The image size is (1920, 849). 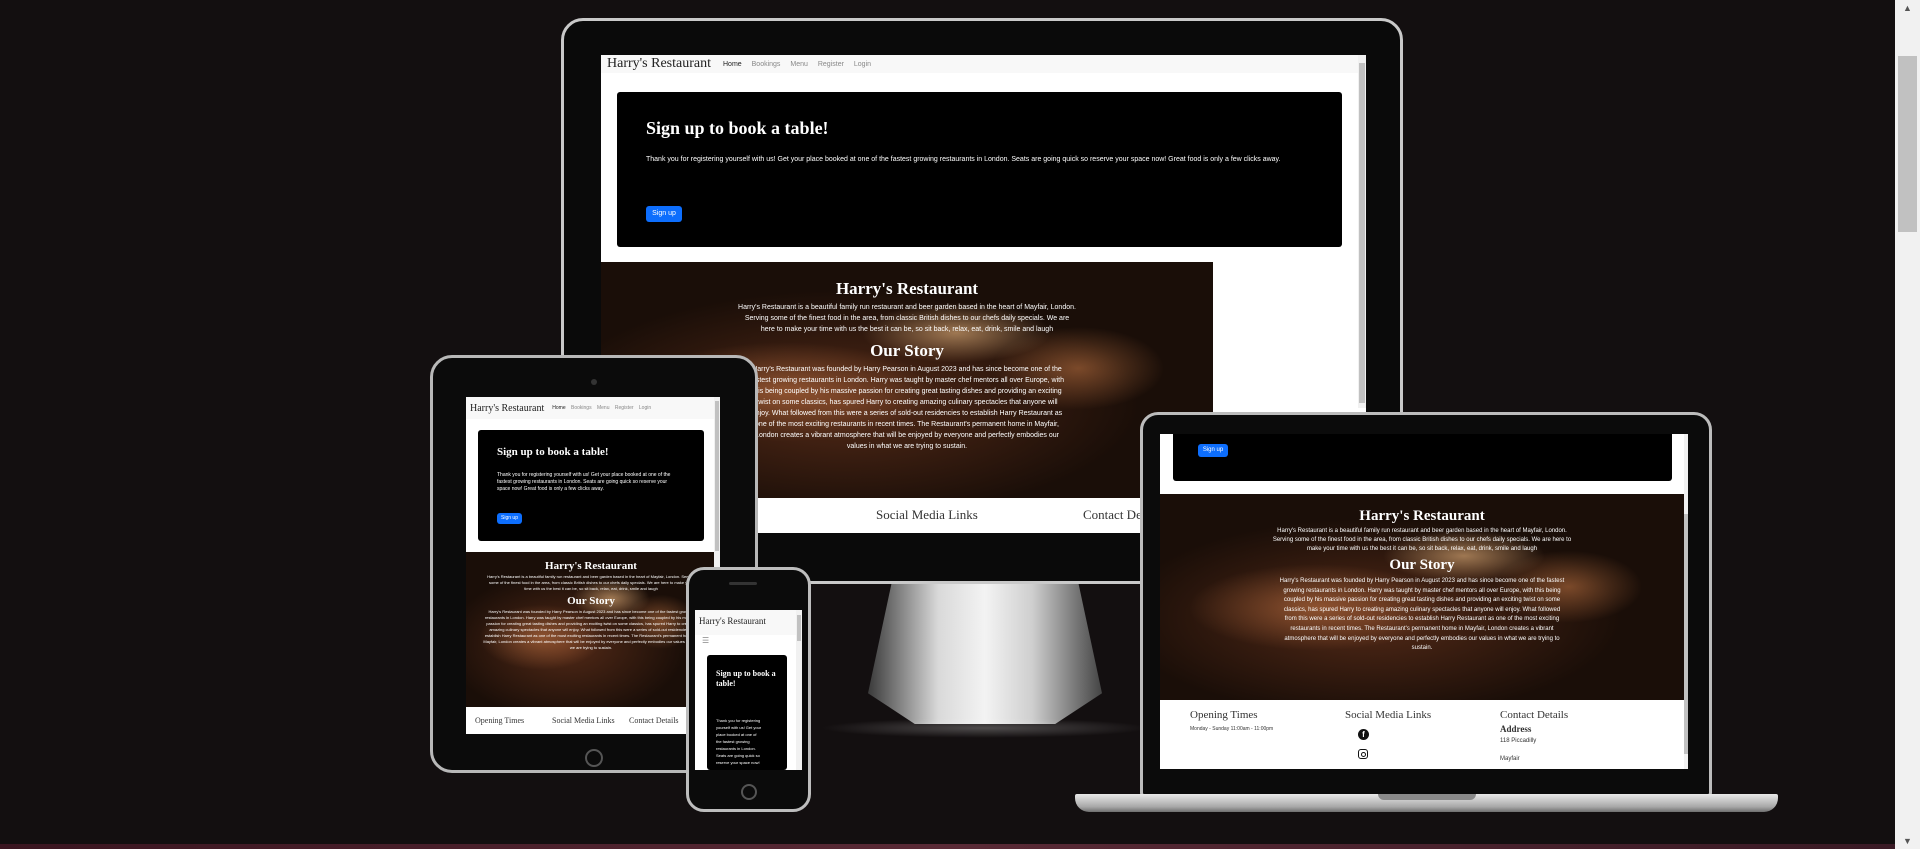 I want to click on page-scrollbar: ▲ ▼, so click(x=1907, y=424).